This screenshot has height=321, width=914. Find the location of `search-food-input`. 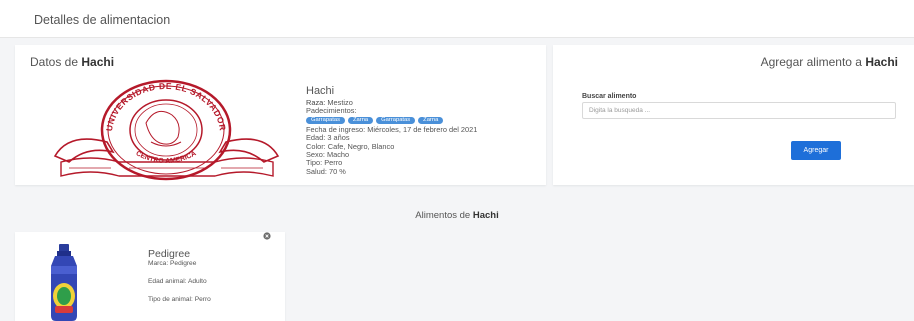

search-food-input is located at coordinates (739, 110).